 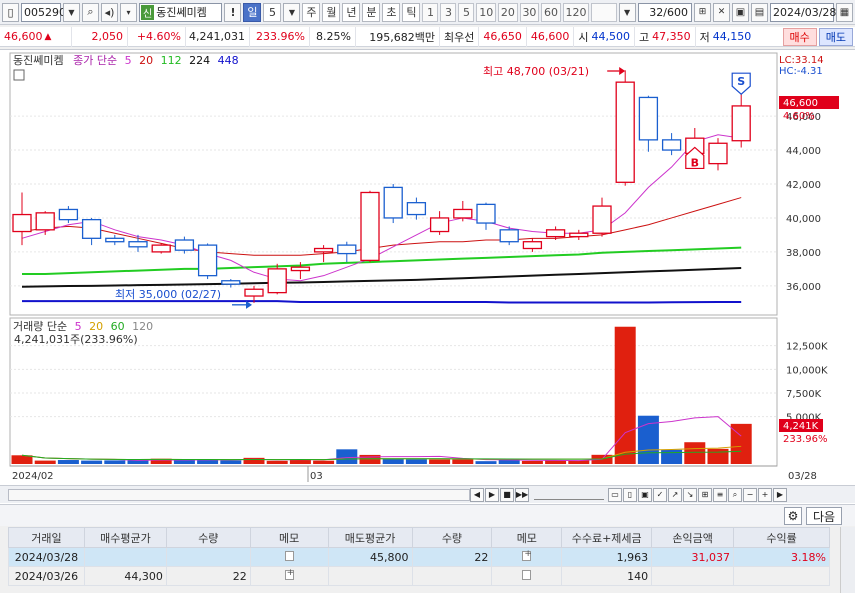 I want to click on warning-button: !, so click(x=233, y=12).